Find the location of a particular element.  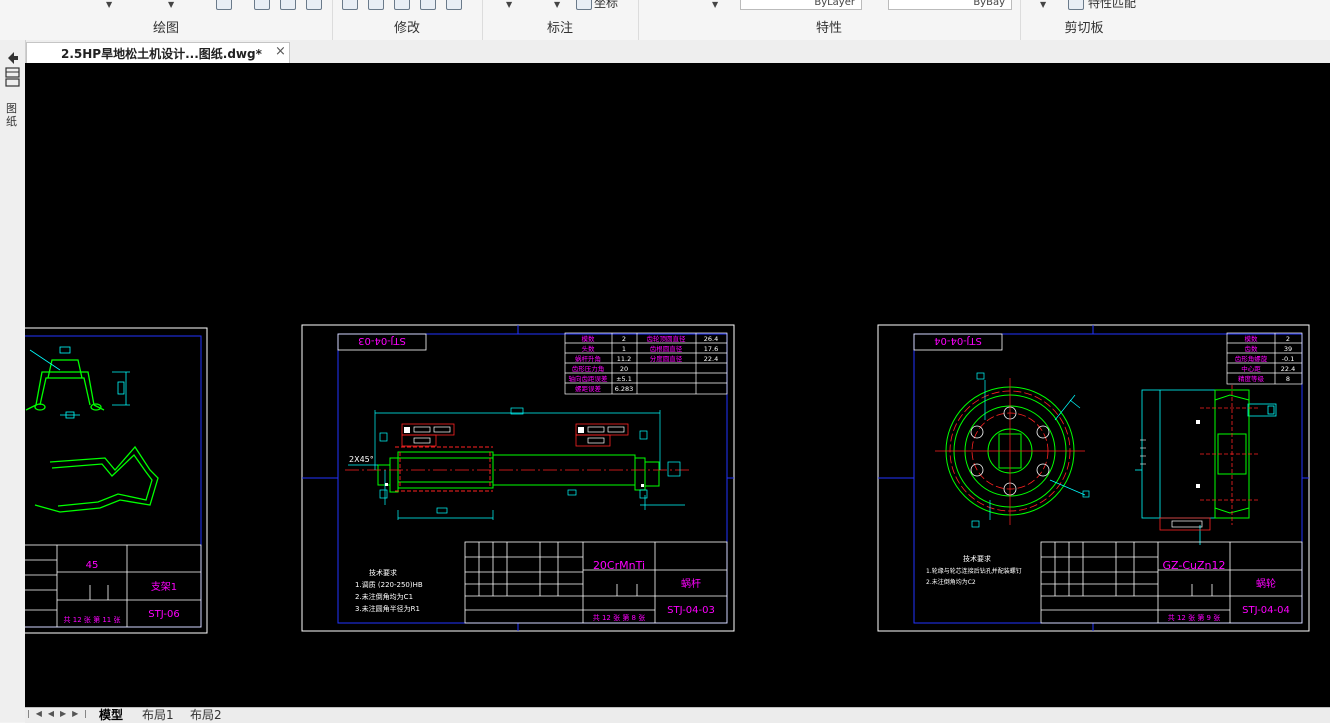

match-properties-icon is located at coordinates (1076, 5).